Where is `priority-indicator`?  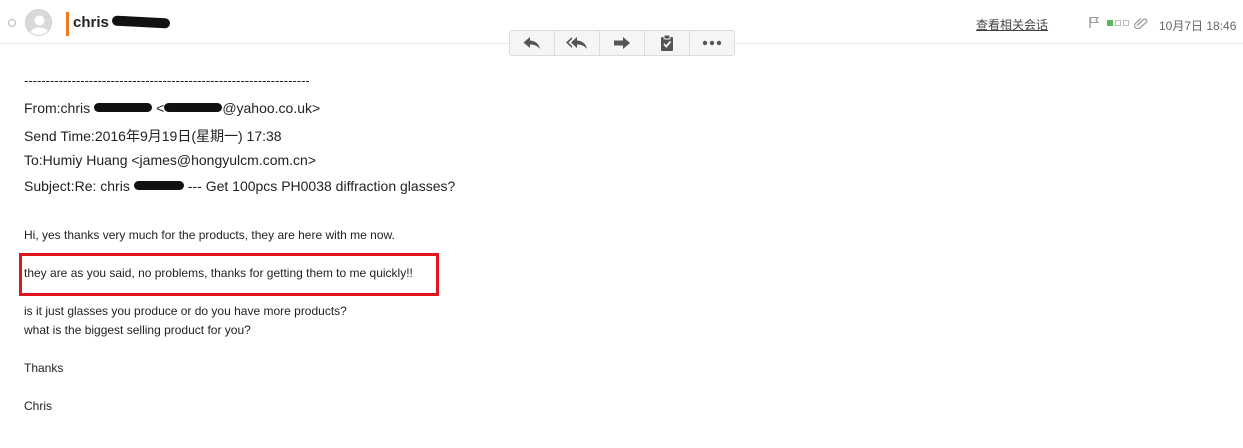 priority-indicator is located at coordinates (1118, 23).